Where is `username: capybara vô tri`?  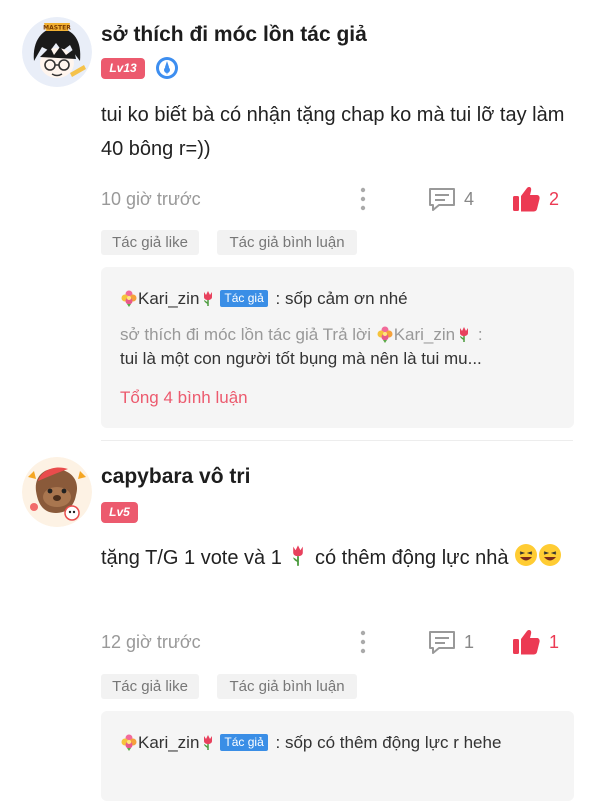 username: capybara vô tri is located at coordinates (175, 477).